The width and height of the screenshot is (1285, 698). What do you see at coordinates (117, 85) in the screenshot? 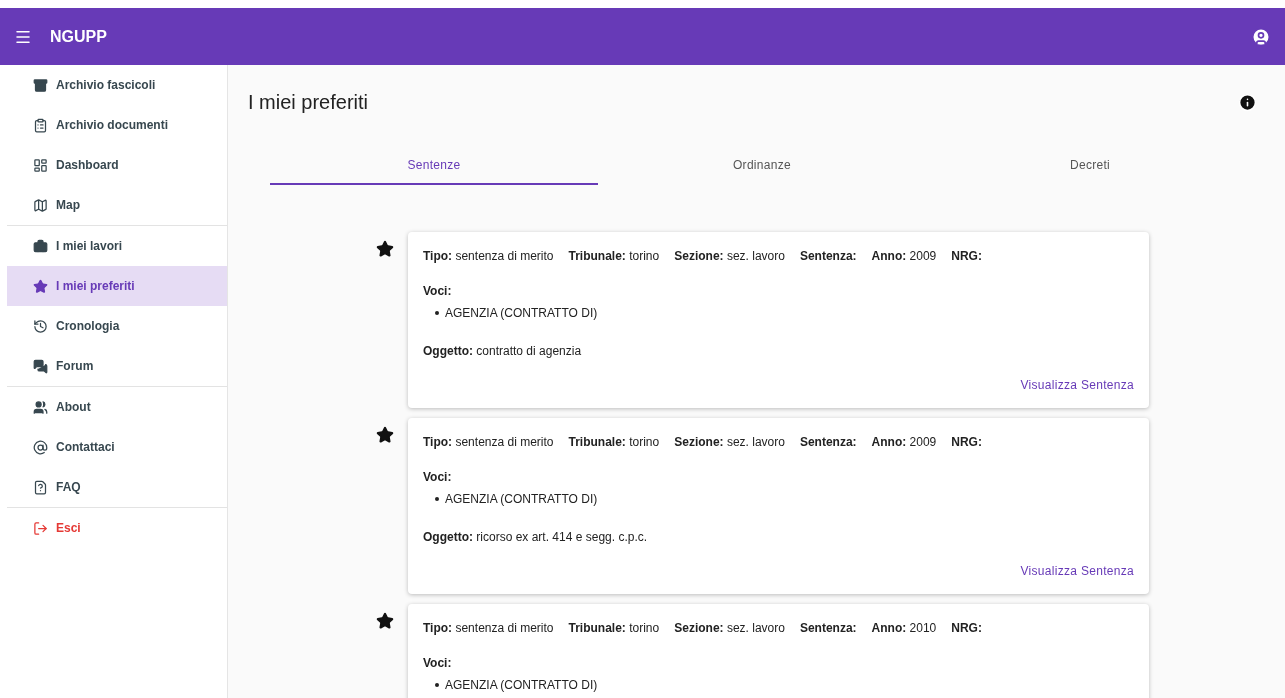
I see `sidebar-item: Archivio fascicoli` at bounding box center [117, 85].